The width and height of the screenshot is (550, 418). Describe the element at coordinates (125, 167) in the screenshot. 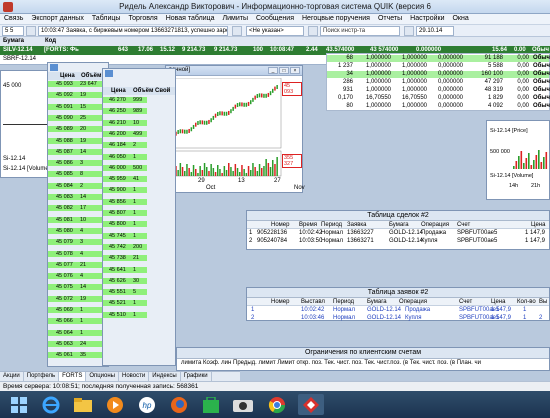

I see `book2-row: 46 000 500` at that location.